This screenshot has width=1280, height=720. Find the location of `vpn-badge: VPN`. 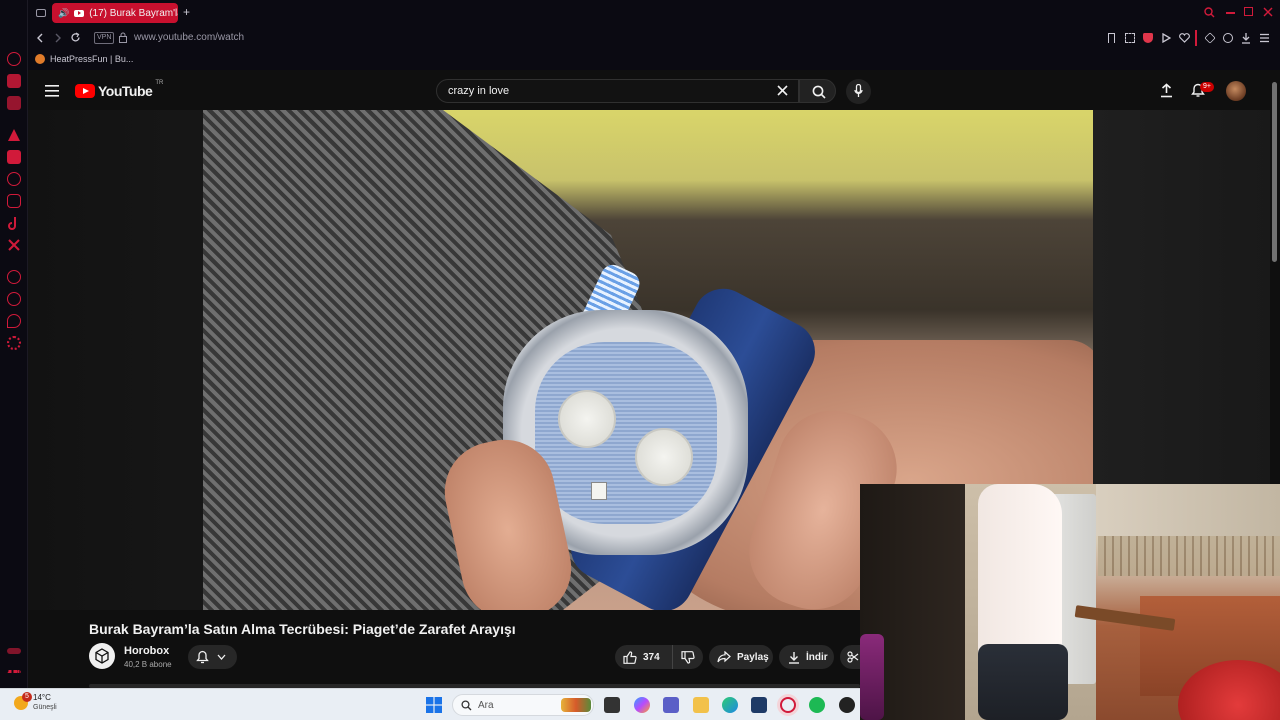

vpn-badge: VPN is located at coordinates (104, 38).